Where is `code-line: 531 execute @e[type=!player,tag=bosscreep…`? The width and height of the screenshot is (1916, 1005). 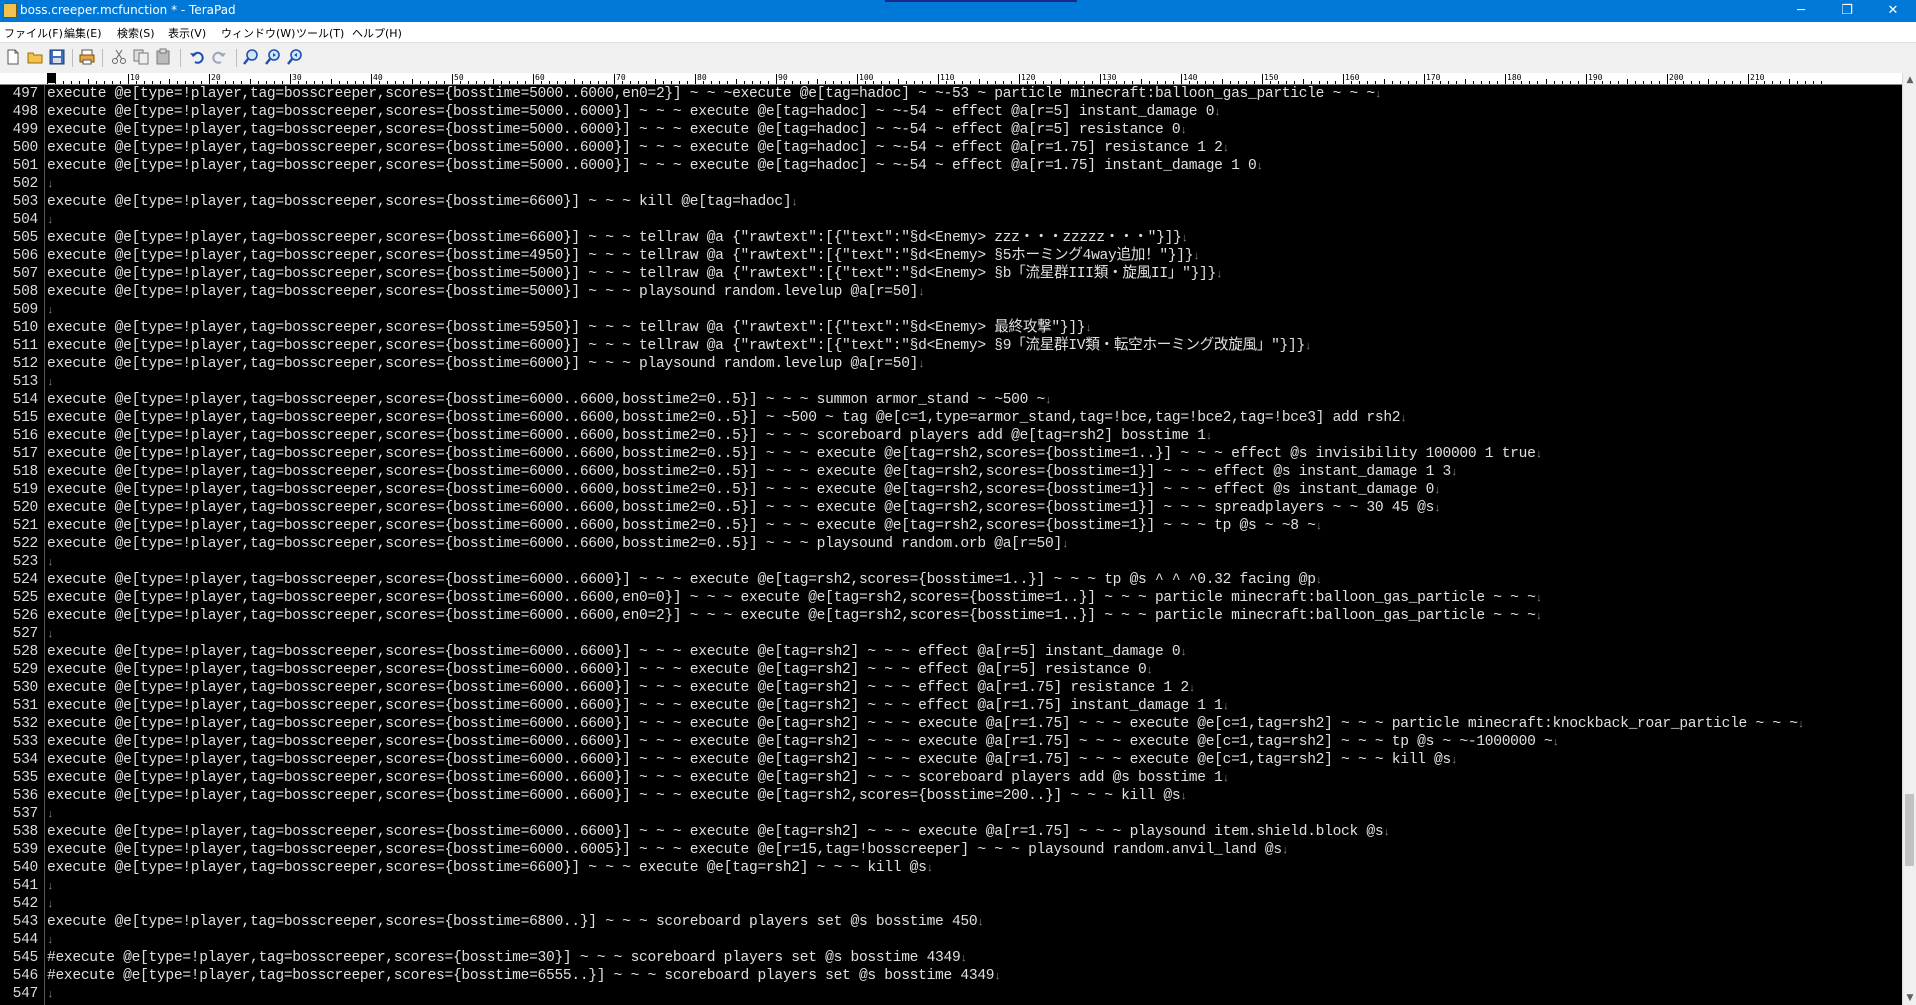
code-line: 531 execute @e[type=!player,tag=bosscreep… is located at coordinates (950, 706).